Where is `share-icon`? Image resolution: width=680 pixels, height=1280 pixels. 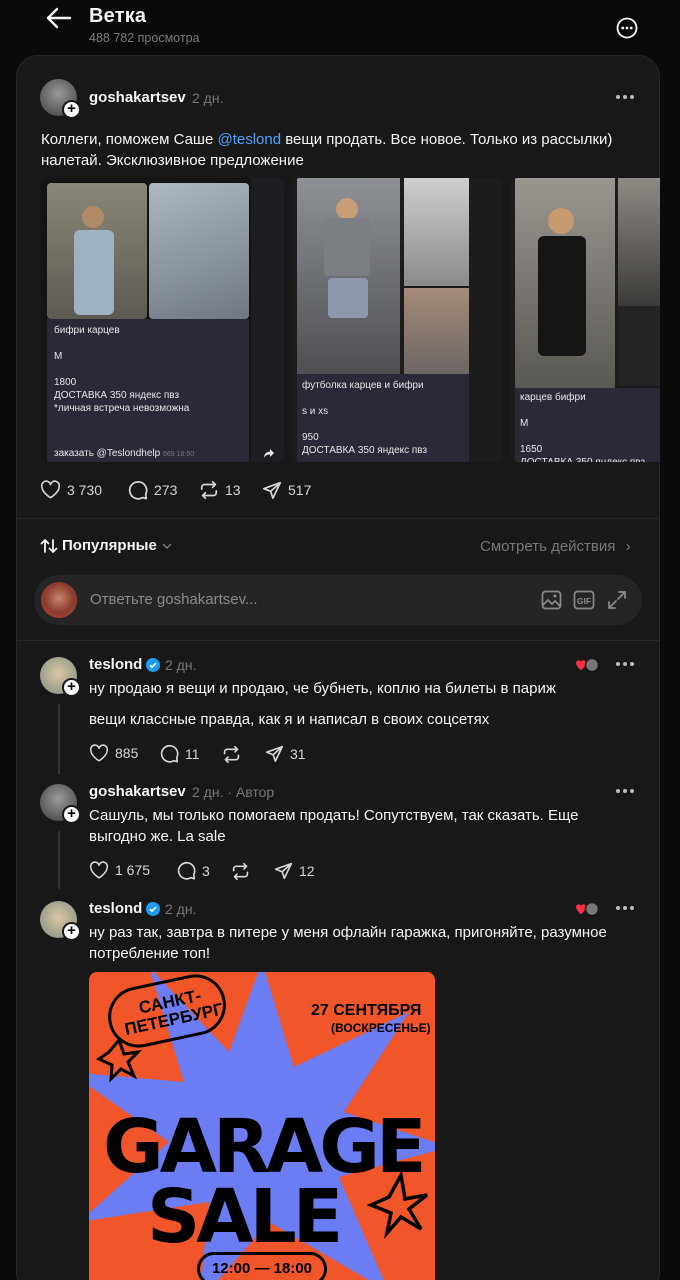 share-icon is located at coordinates (269, 453).